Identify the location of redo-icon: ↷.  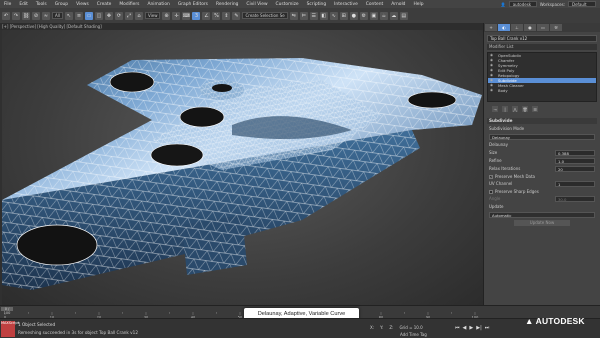
(16, 15).